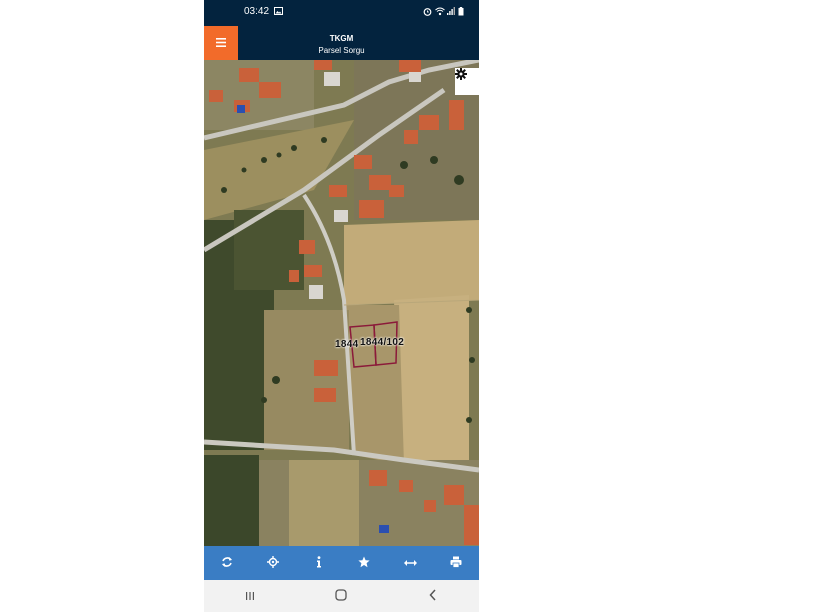 This screenshot has height=612, width=816. I want to click on system-nav-bar, so click(341, 596).